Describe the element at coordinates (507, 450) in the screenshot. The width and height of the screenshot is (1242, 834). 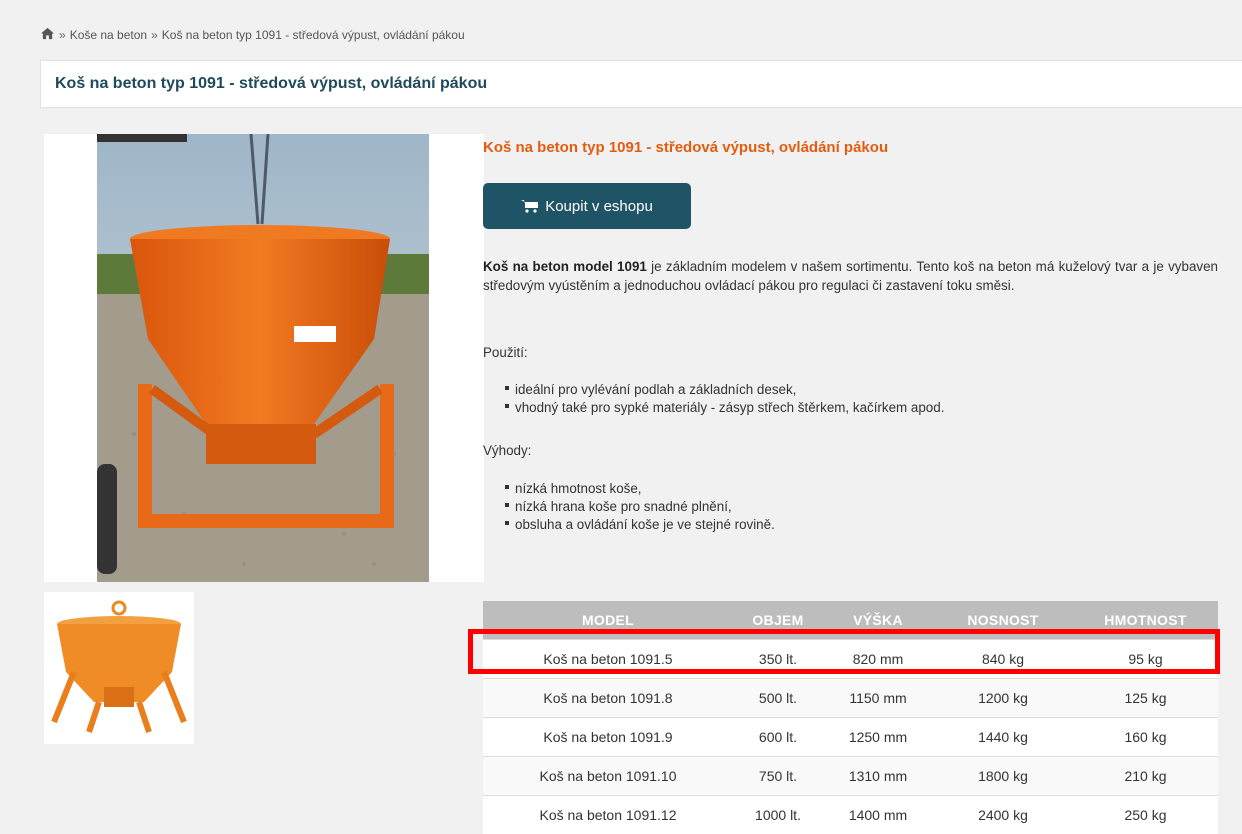
I see `advantages-label: Výhody:` at that location.